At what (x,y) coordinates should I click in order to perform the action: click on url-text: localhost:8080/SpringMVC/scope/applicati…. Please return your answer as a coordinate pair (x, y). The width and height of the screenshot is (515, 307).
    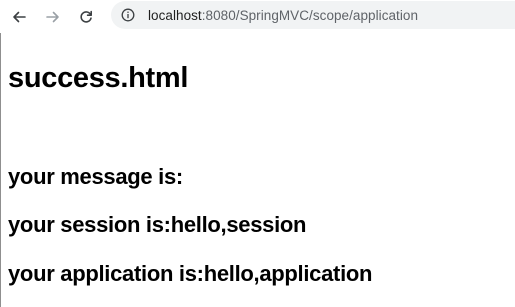
    Looking at the image, I should click on (283, 15).